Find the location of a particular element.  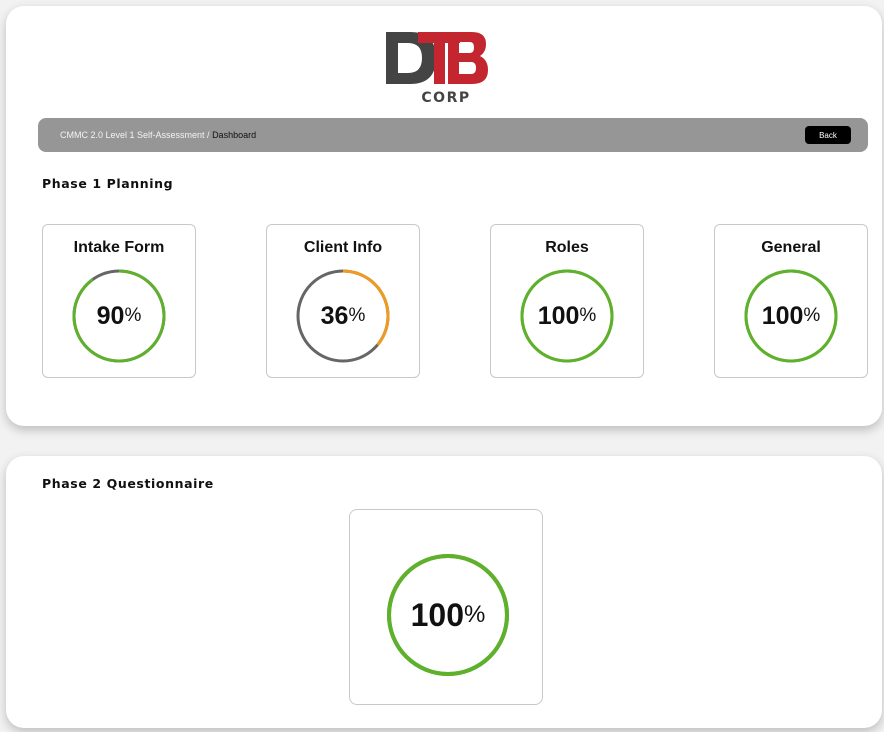

progress-ring: 36% is located at coordinates (343, 316).